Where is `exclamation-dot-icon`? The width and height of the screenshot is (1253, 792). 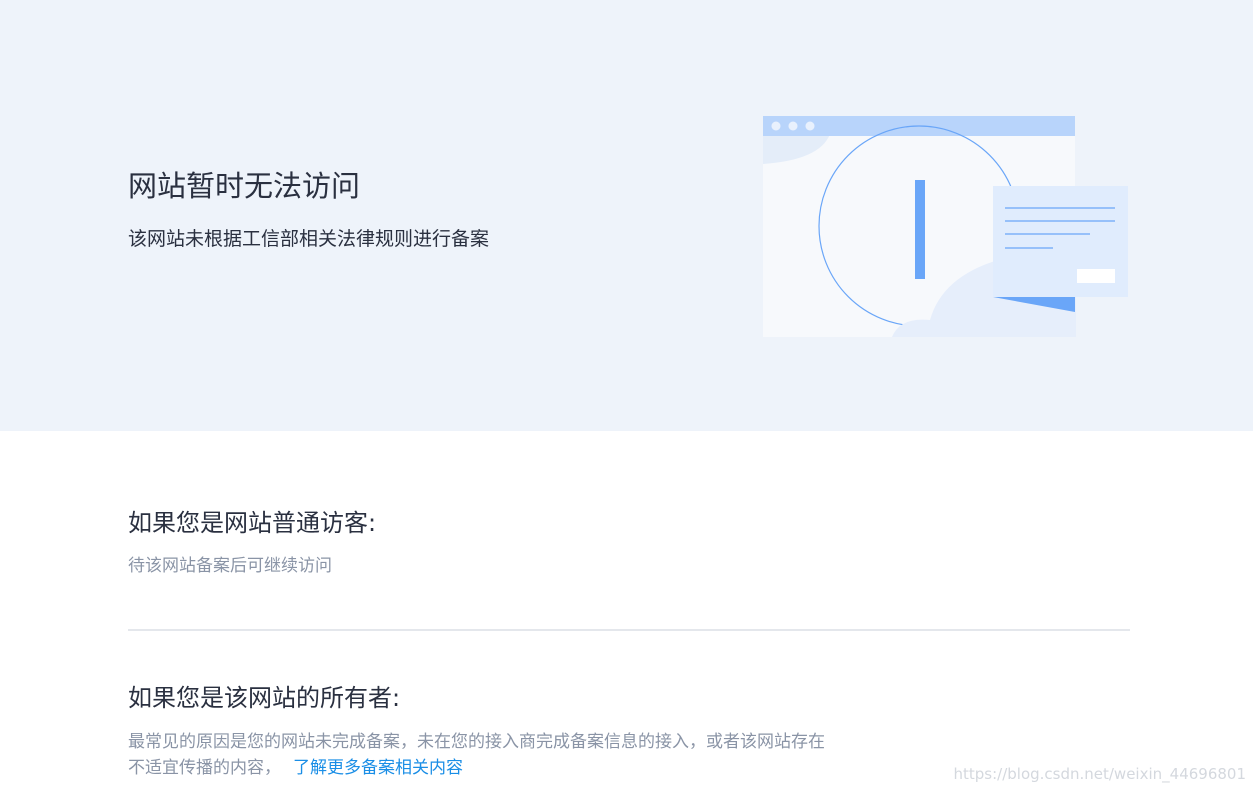 exclamation-dot-icon is located at coordinates (920, 274).